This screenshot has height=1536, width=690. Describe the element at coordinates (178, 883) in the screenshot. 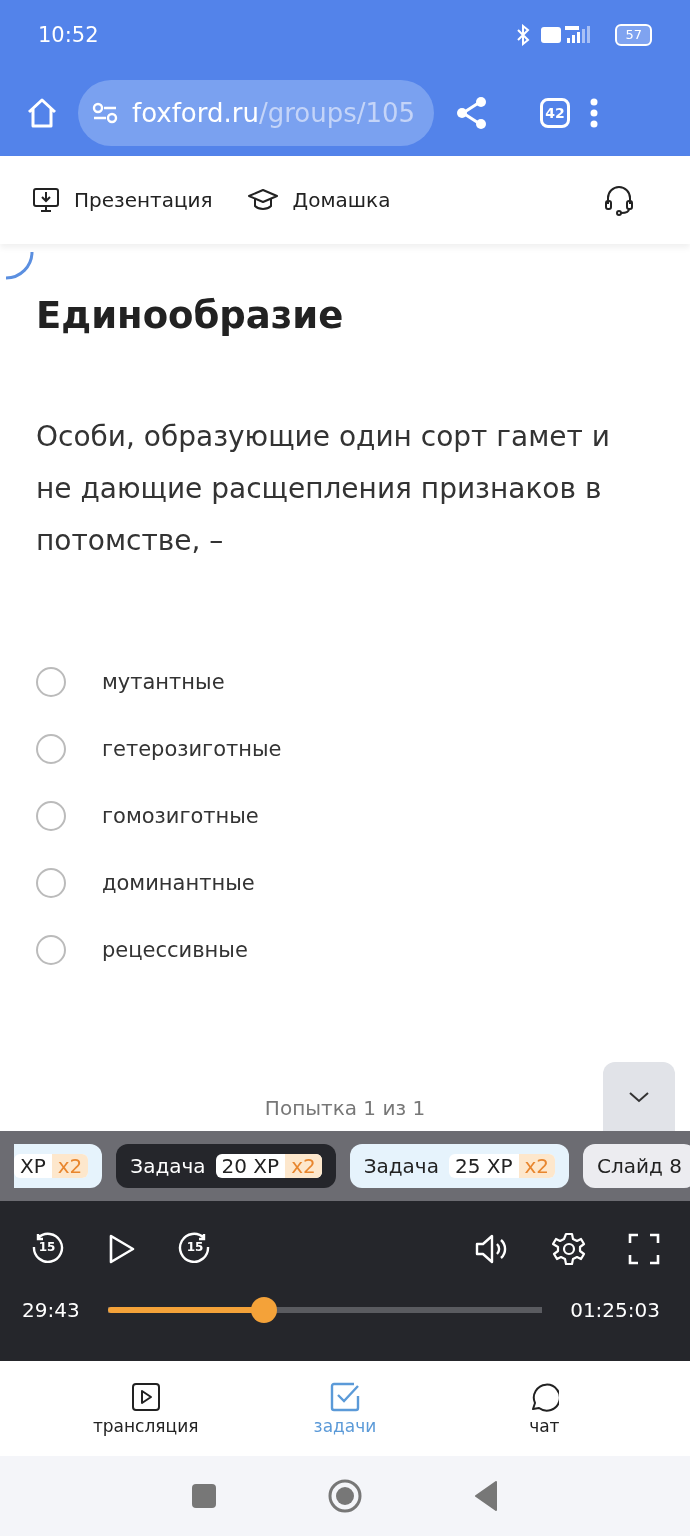

I see `option-label: доминантные` at that location.